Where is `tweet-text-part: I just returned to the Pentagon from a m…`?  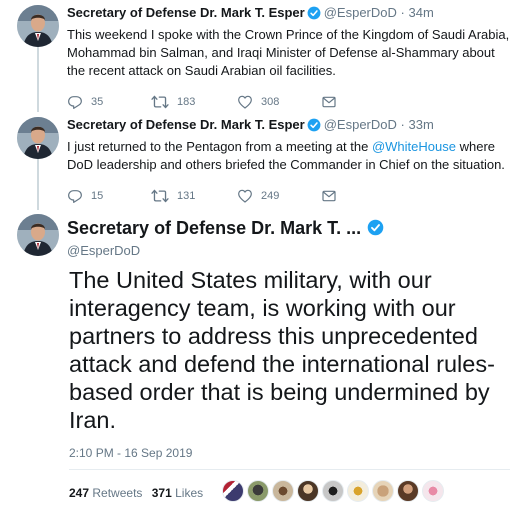
tweet-text-part: I just returned to the Pentagon from a m… is located at coordinates (219, 146).